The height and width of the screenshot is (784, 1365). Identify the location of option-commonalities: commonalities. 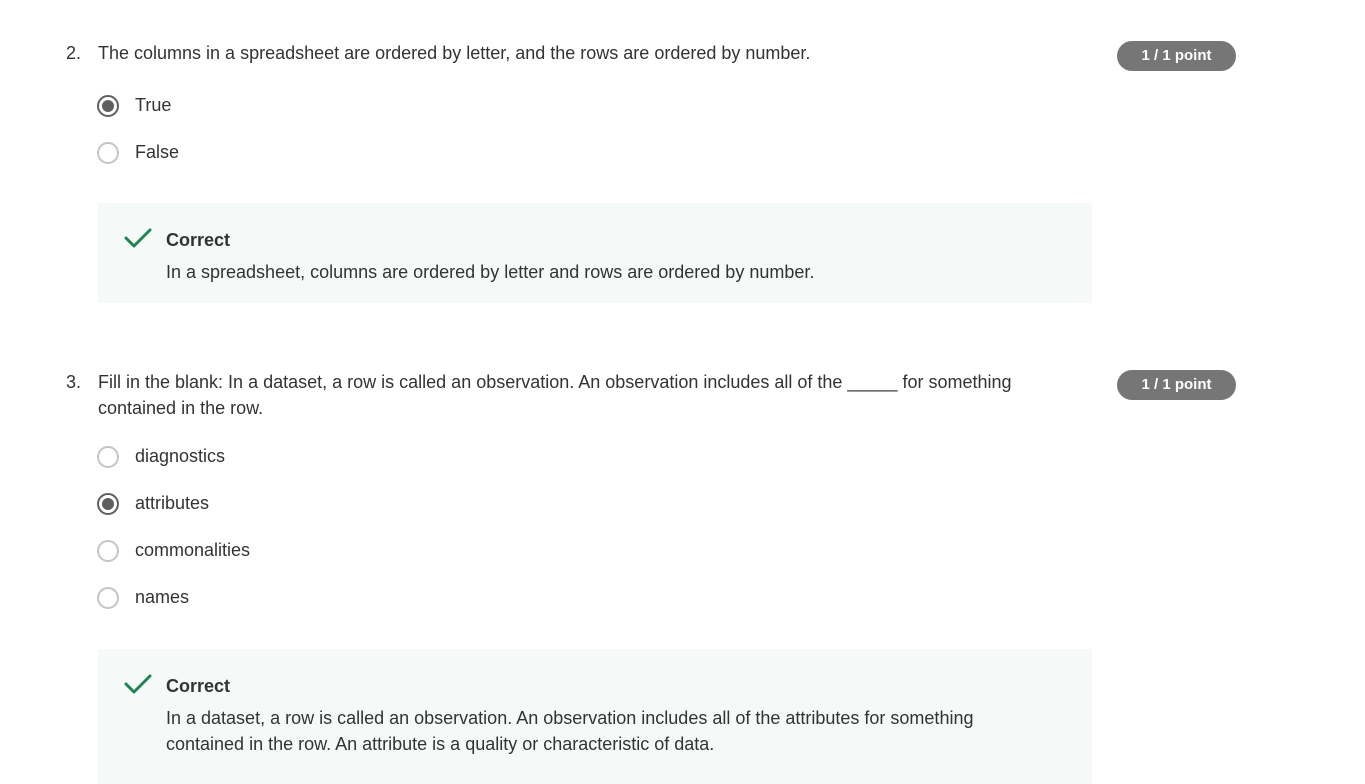
(173, 550).